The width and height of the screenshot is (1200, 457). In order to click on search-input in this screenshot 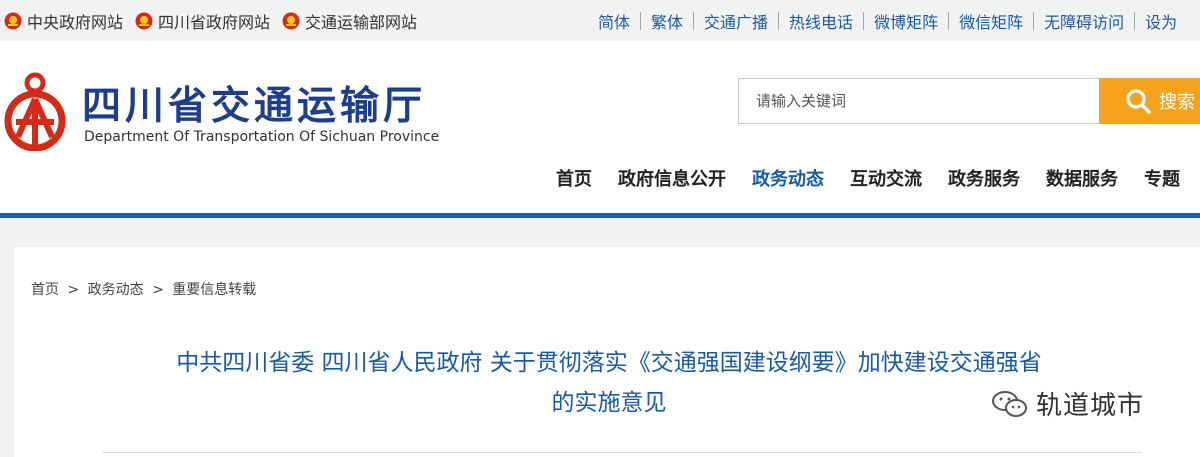, I will do `click(919, 101)`.